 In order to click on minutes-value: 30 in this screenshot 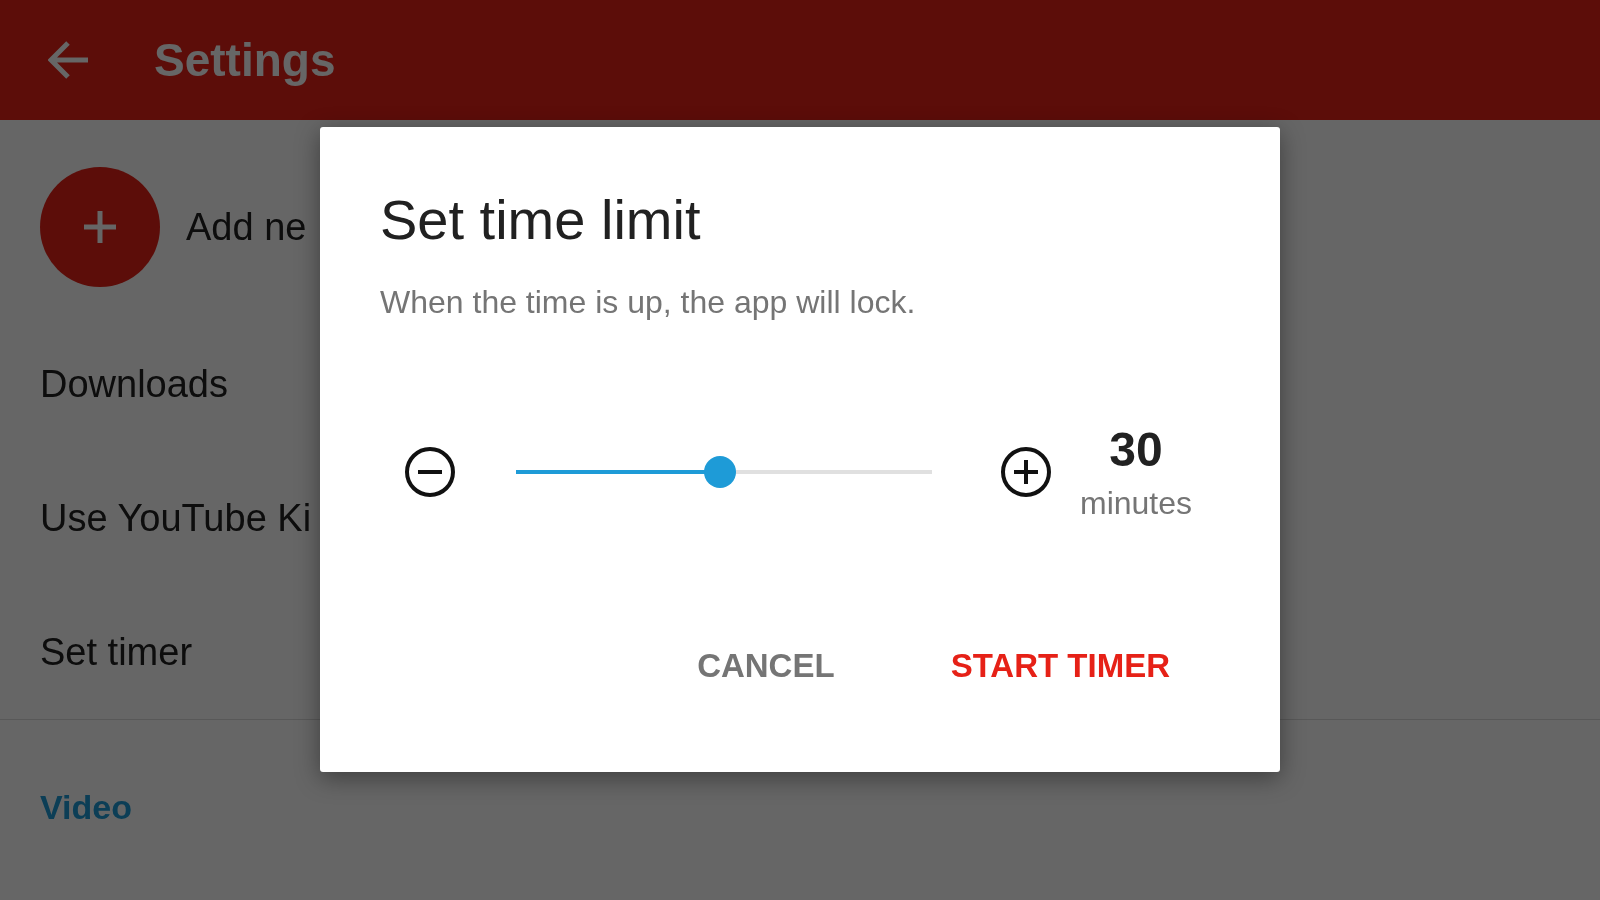, I will do `click(1136, 449)`.